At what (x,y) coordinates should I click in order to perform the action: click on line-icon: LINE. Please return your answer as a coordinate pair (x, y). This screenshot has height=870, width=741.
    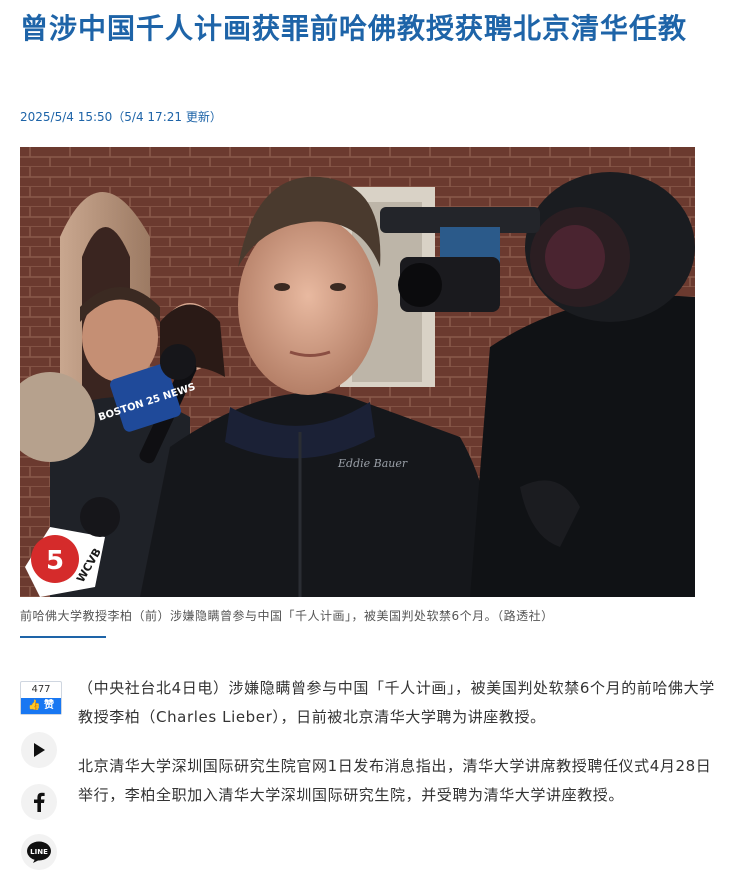
    Looking at the image, I should click on (39, 852).